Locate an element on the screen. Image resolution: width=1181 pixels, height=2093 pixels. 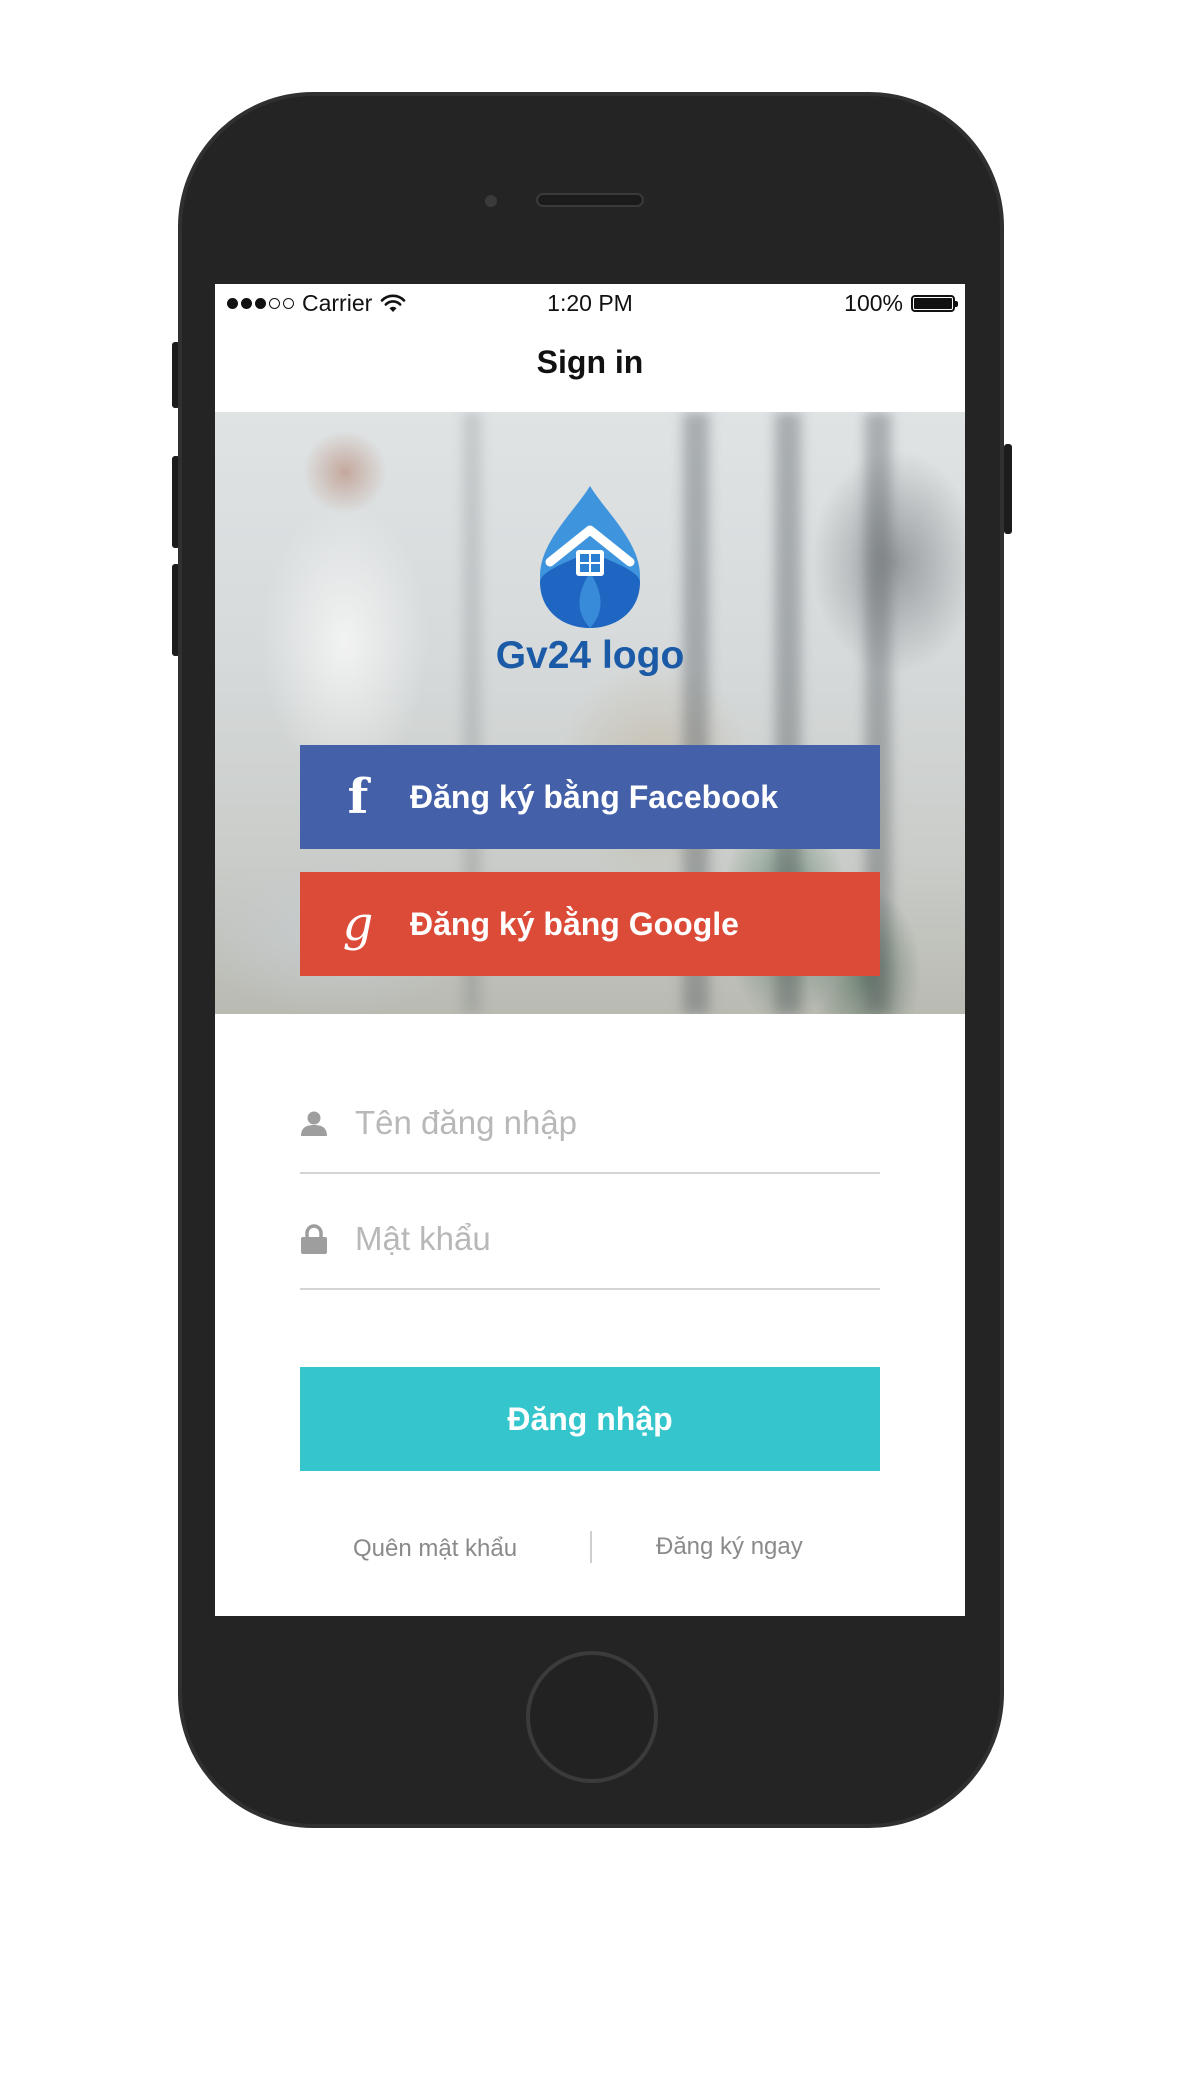
app-logo: Gv24 logo is located at coordinates (590, 580).